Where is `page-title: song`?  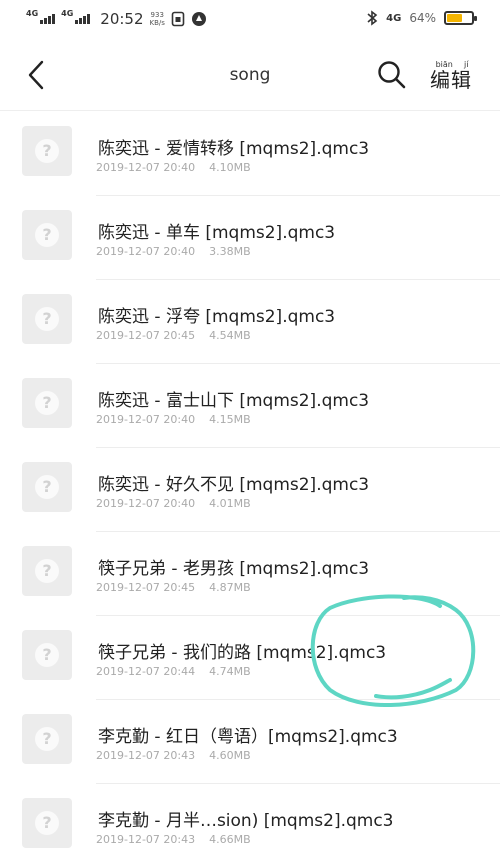 page-title: song is located at coordinates (250, 75).